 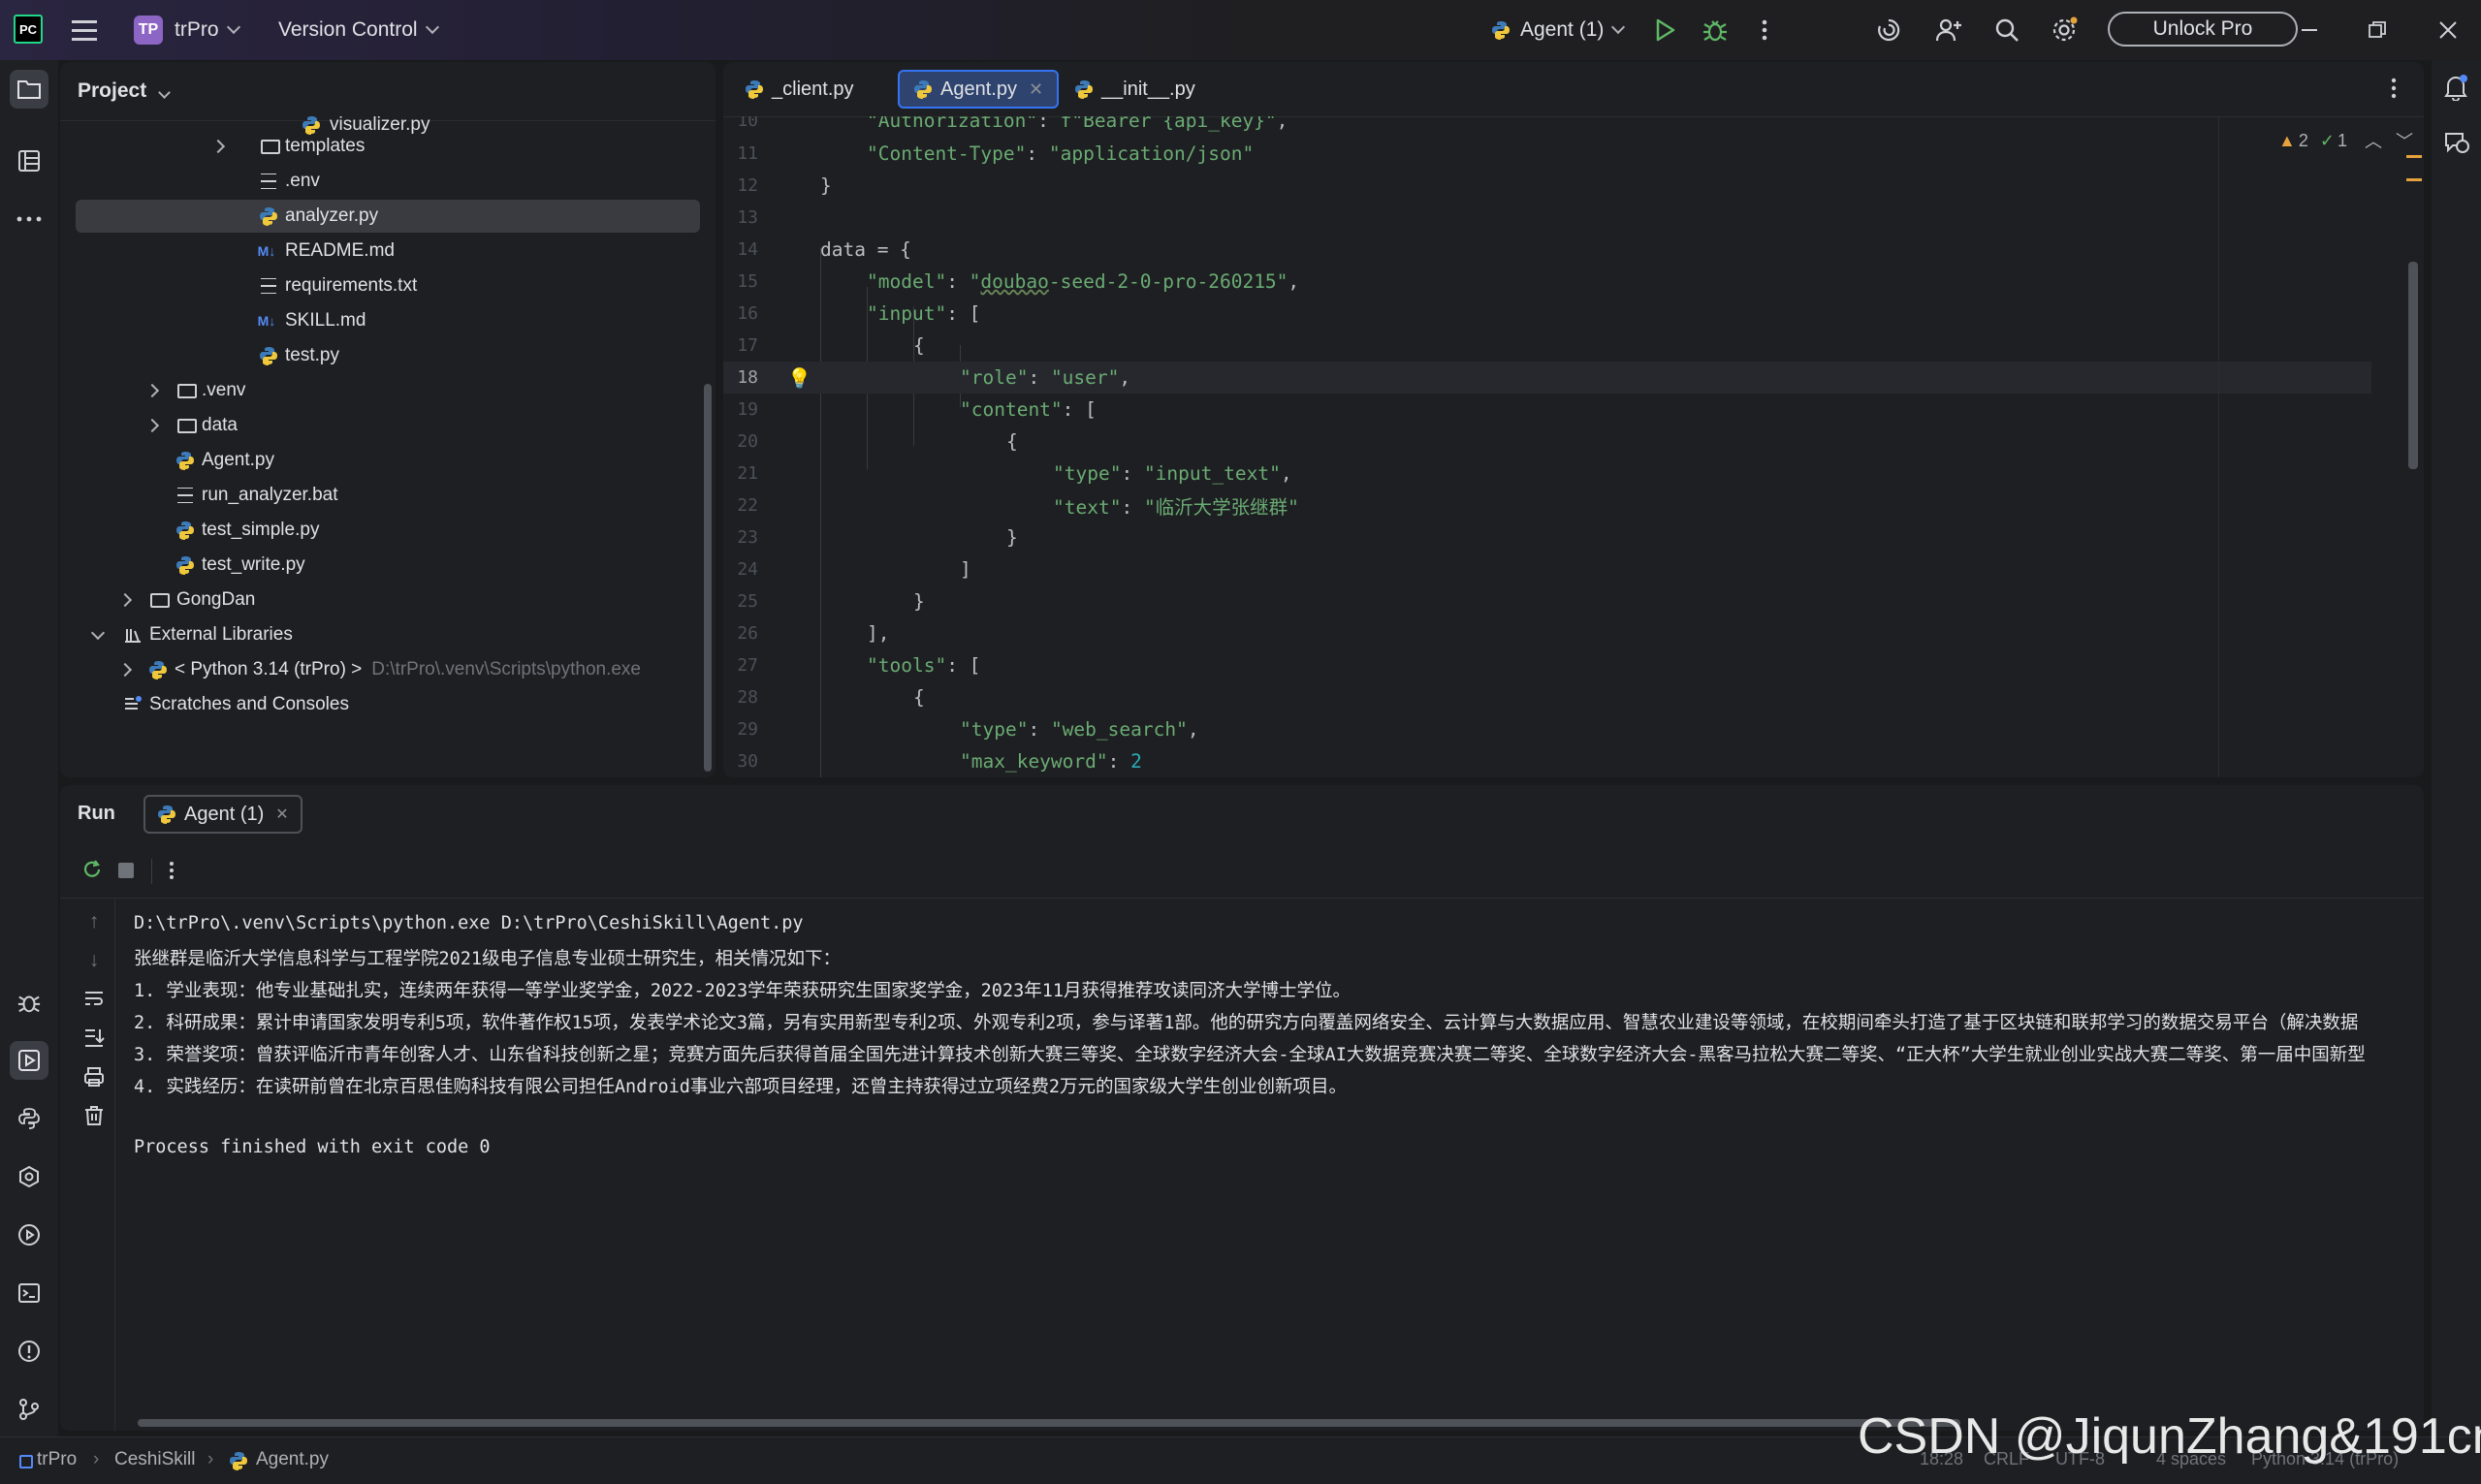 I want to click on debug-icon, so click(x=1715, y=30).